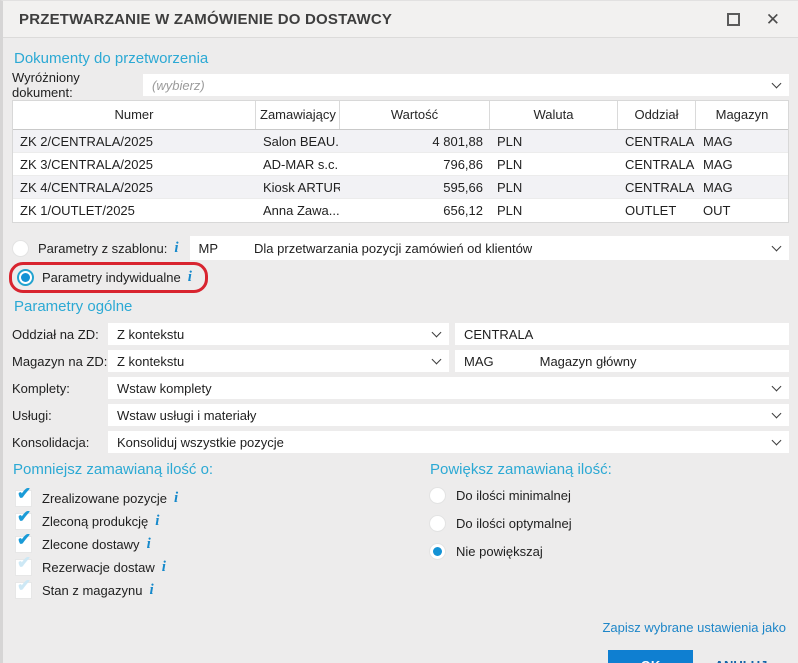 This screenshot has width=798, height=663. What do you see at coordinates (622, 361) in the screenshot?
I see `magazyn-value-field: MAG Magazyn główny` at bounding box center [622, 361].